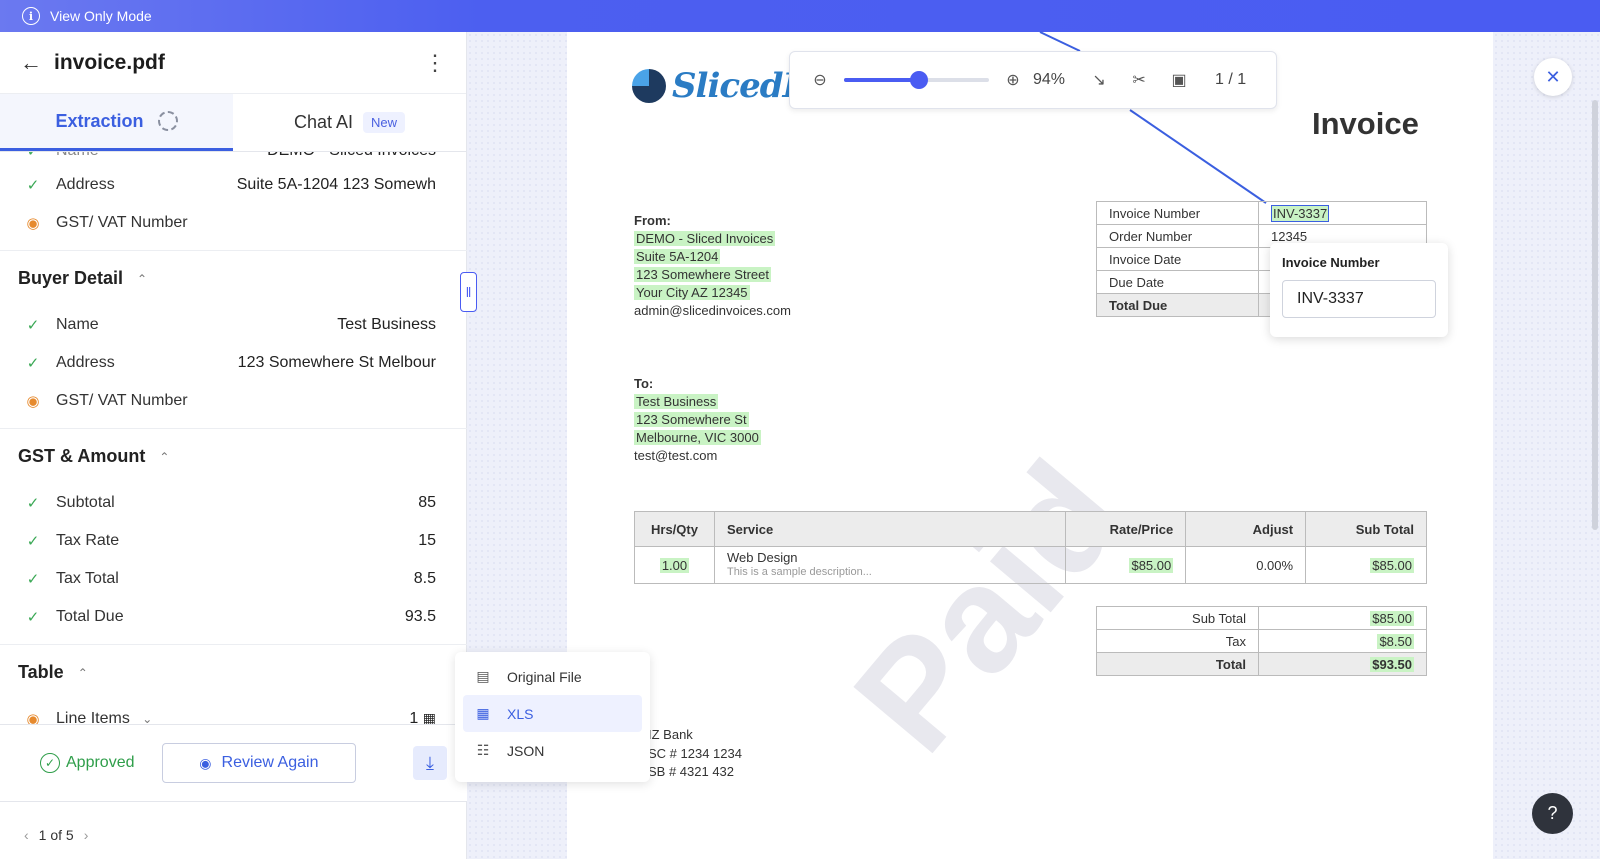 The height and width of the screenshot is (859, 1600). Describe the element at coordinates (26, 835) in the screenshot. I see `prev-page-icon: ‹` at that location.